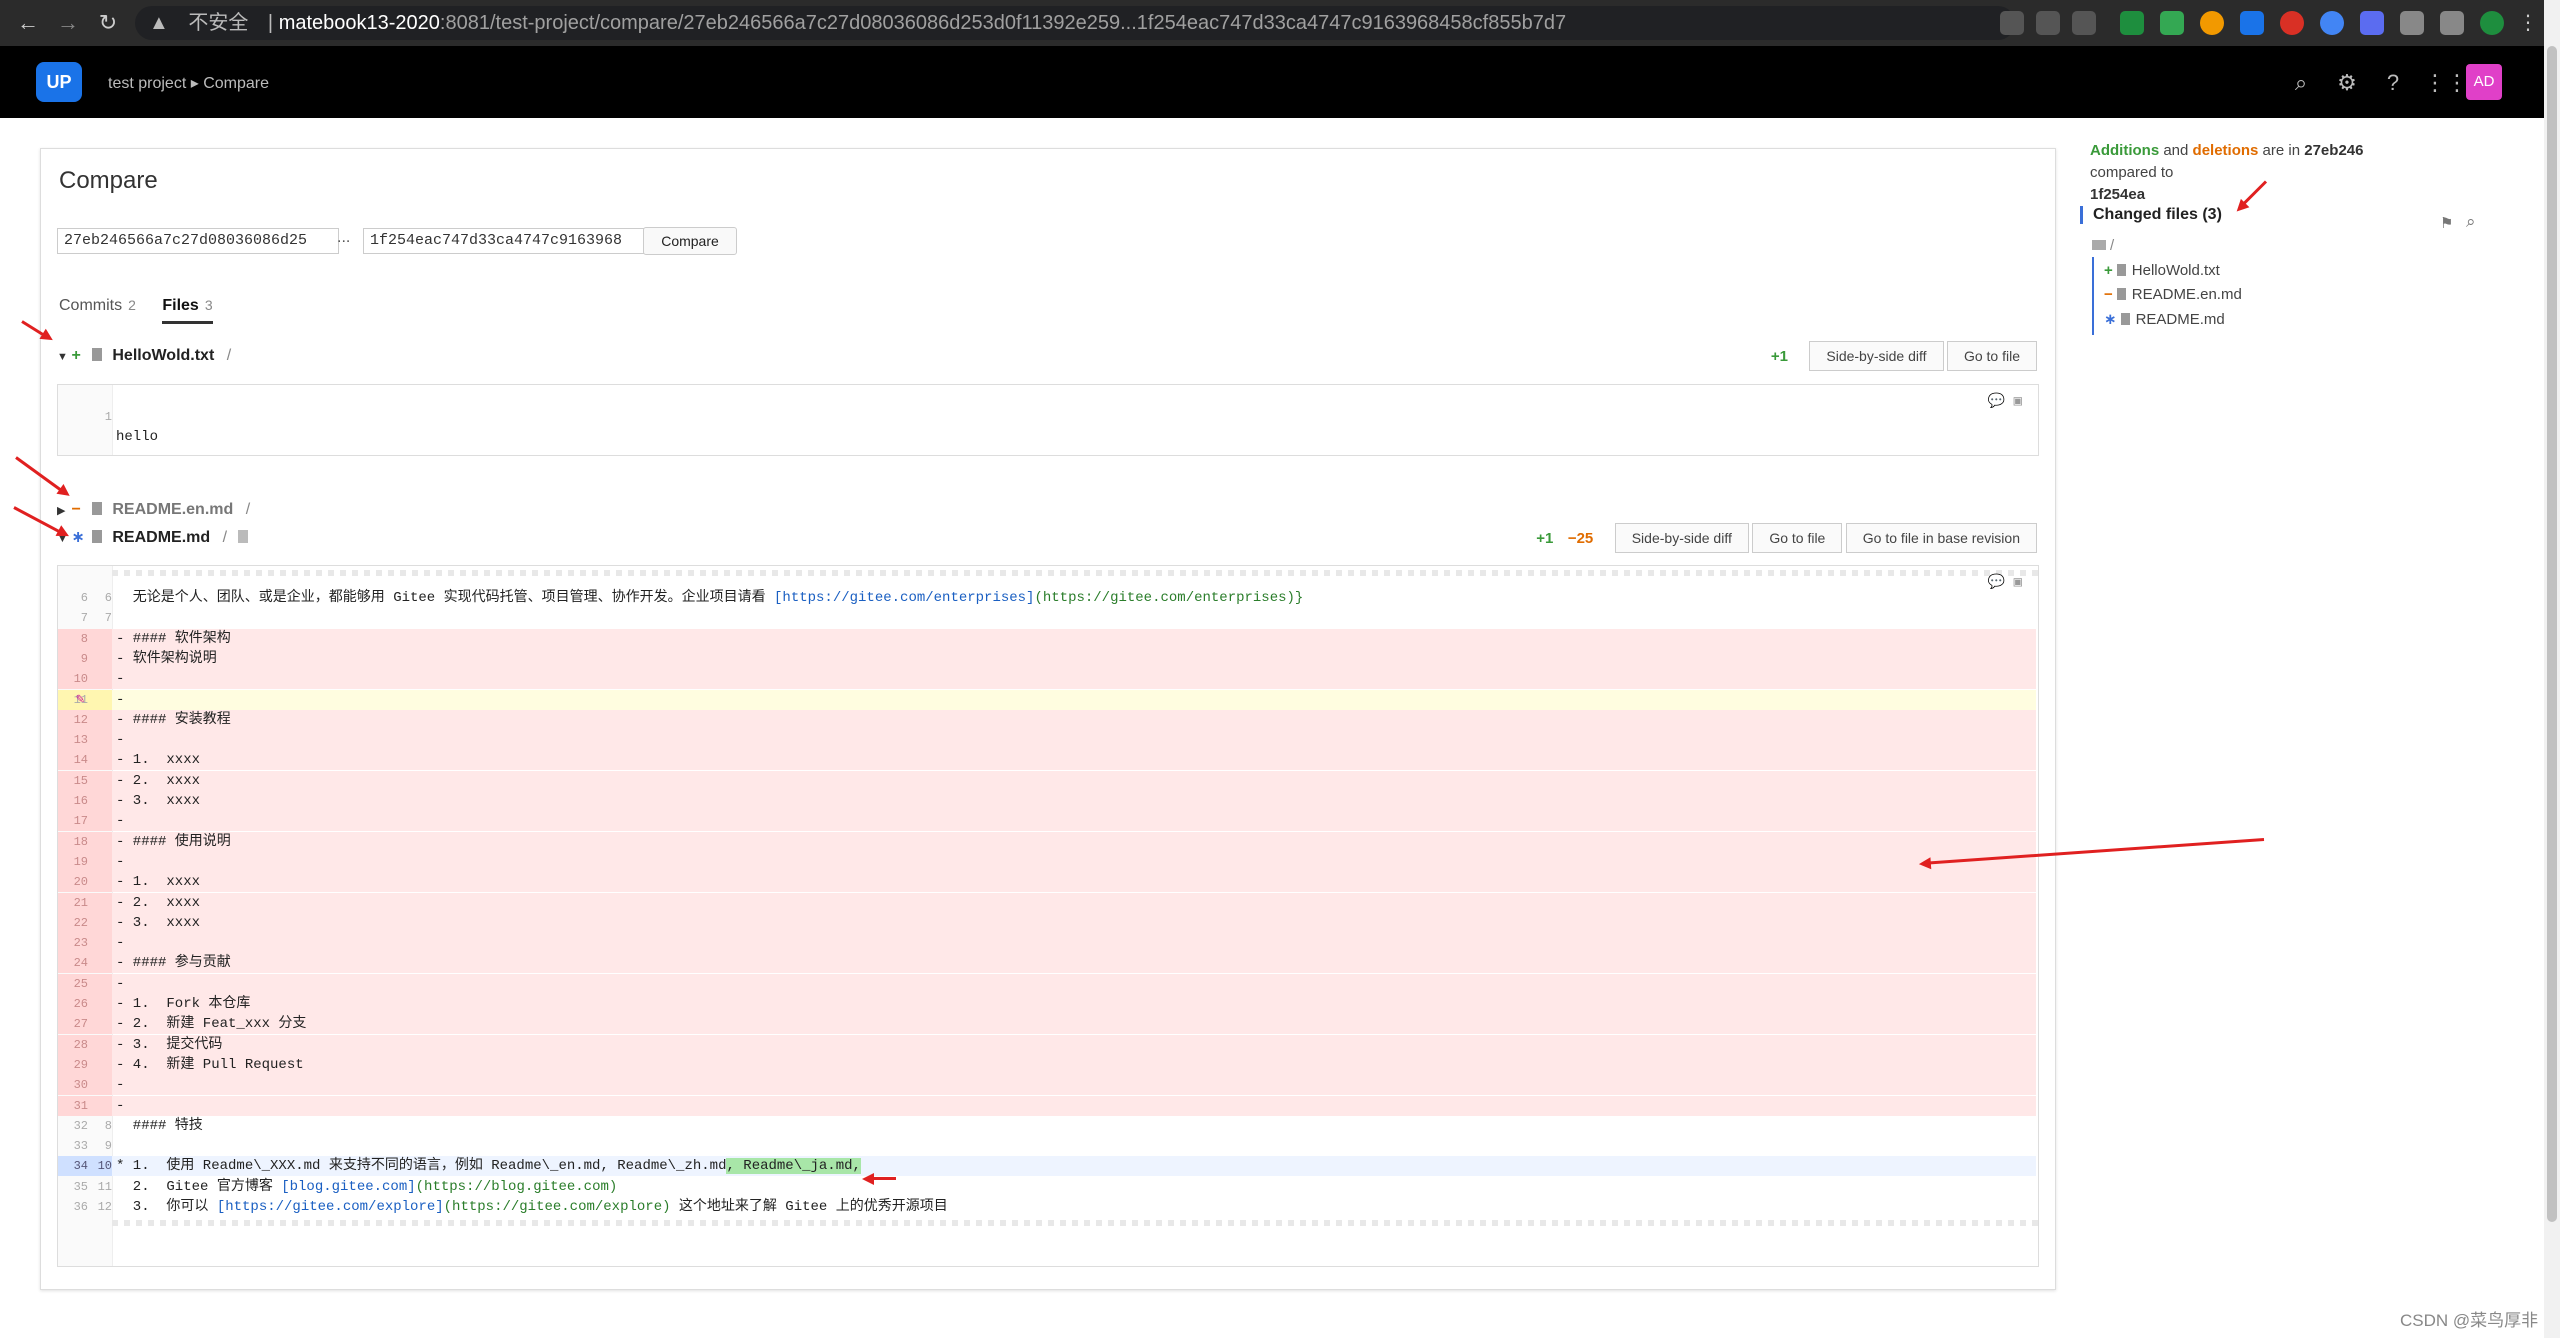 The width and height of the screenshot is (2560, 1338). What do you see at coordinates (504, 241) in the screenshot?
I see `head-revision-input: 1f254eac747d33ca4747c9163968` at bounding box center [504, 241].